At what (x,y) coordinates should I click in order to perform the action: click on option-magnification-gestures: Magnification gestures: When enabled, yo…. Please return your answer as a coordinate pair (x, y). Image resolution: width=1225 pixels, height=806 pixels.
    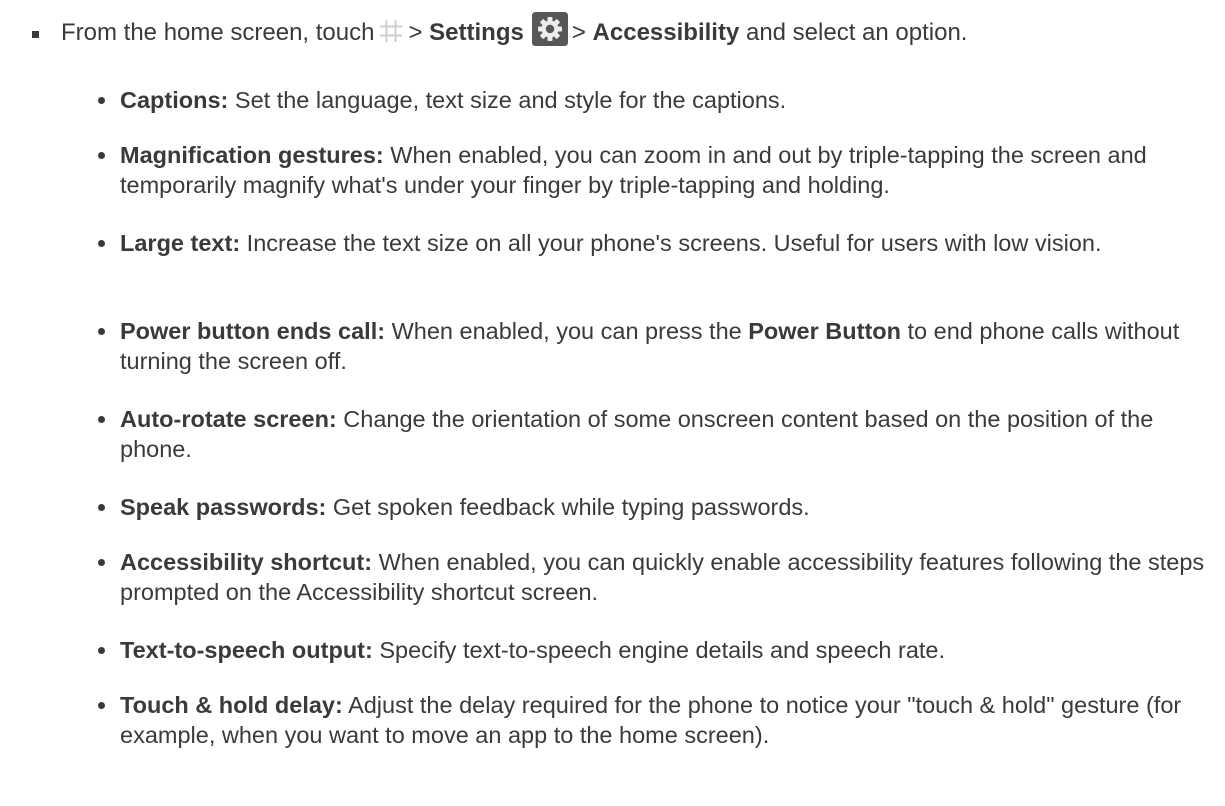
    Looking at the image, I should click on (654, 170).